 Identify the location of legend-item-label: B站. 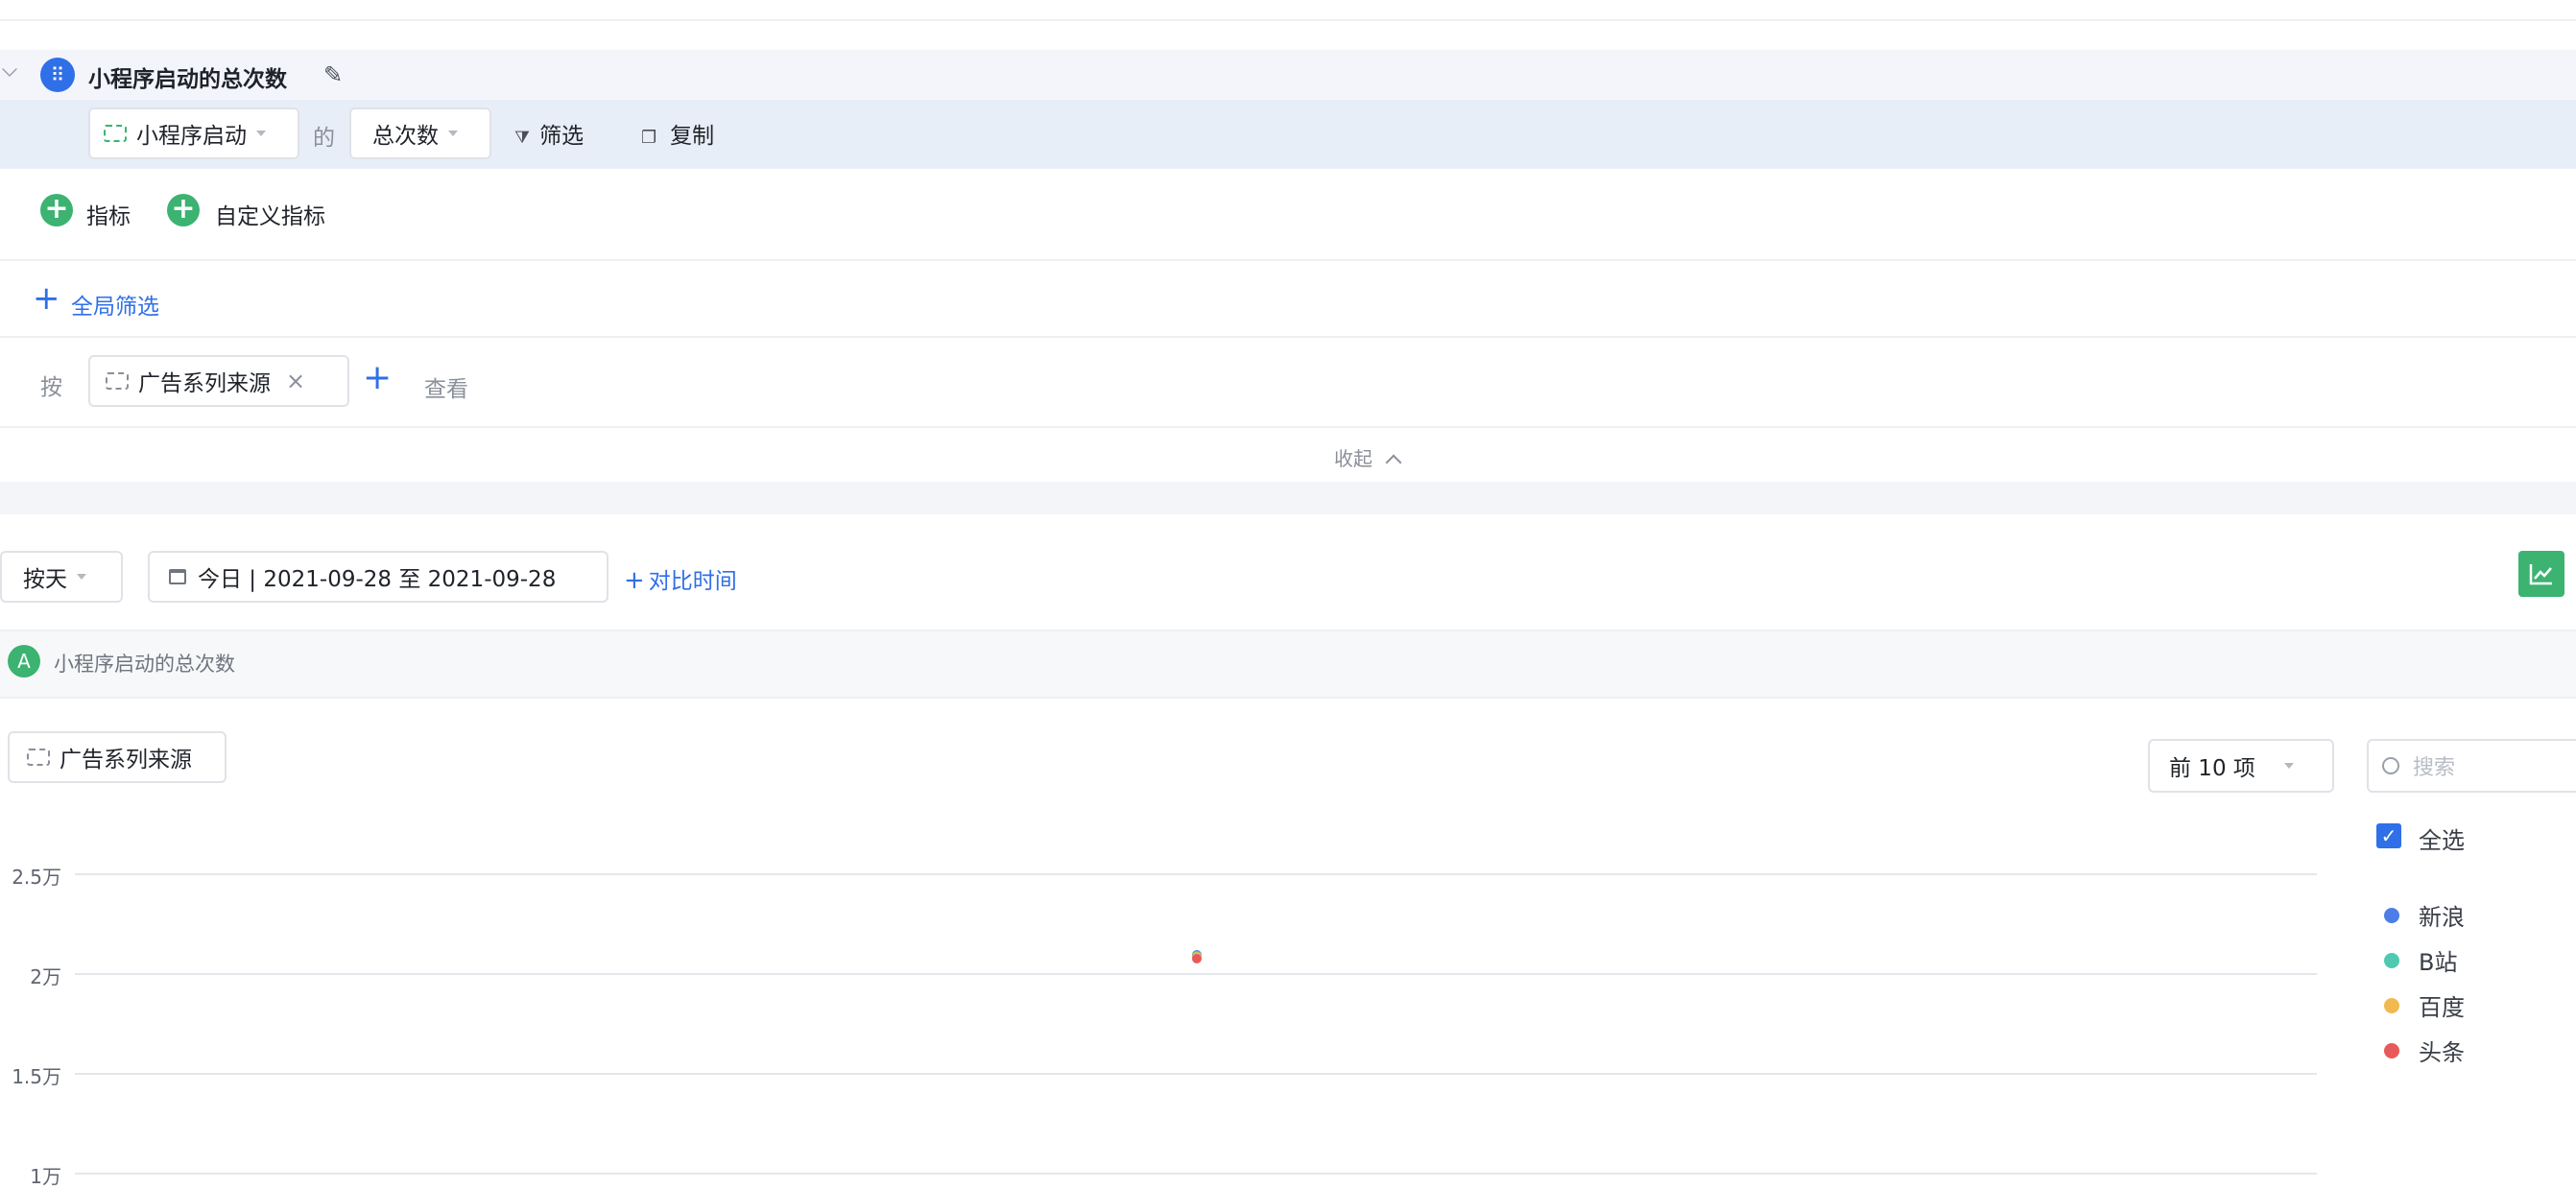
(2438, 960).